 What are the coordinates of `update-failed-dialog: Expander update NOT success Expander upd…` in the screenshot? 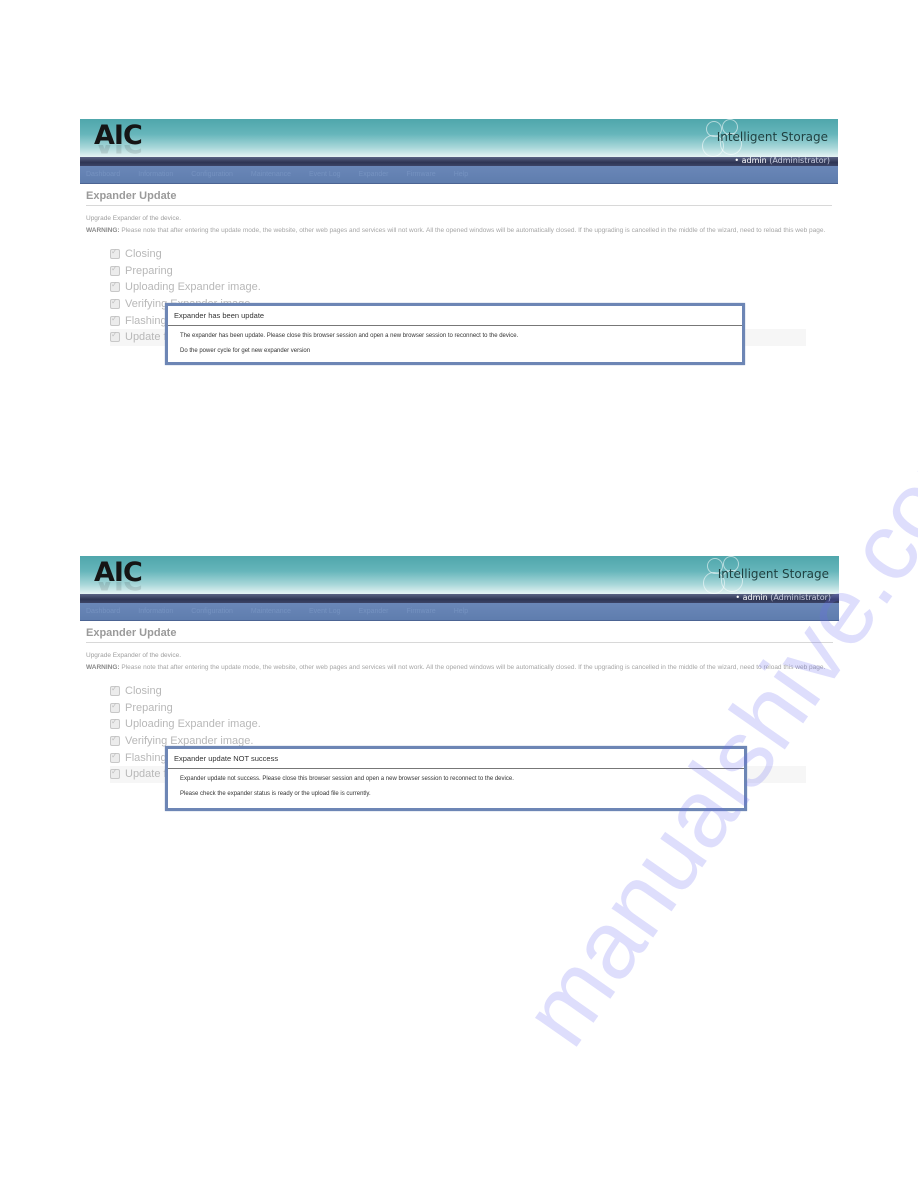 It's located at (456, 778).